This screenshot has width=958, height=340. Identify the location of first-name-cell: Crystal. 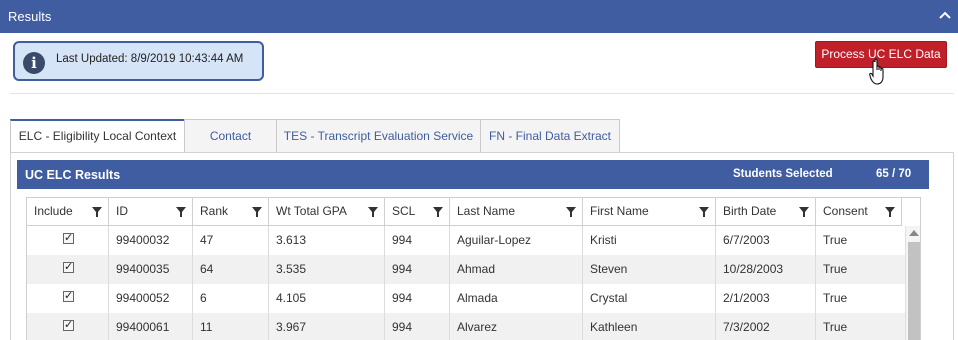
(649, 298).